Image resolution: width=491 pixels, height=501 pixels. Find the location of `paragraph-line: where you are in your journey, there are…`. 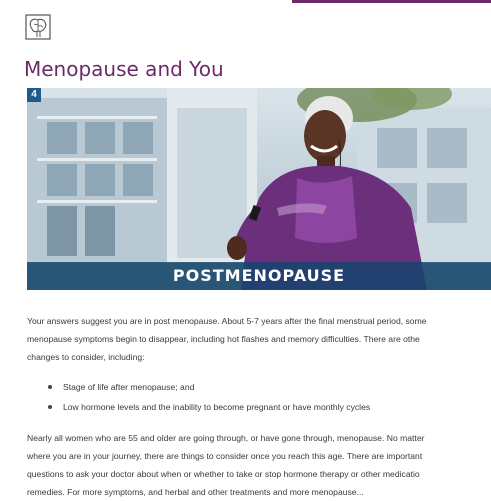

paragraph-line: where you are in your journey, there are… is located at coordinates (225, 456).